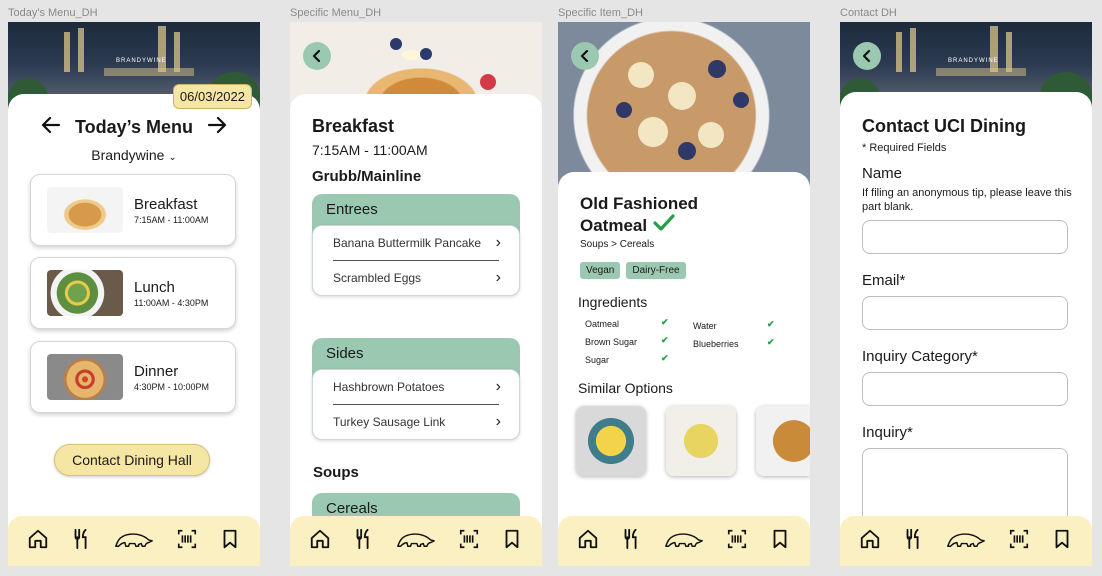  Describe the element at coordinates (133, 377) in the screenshot. I see `meal-card-dinner: Dinner 4:30PM - 10:00PM` at that location.